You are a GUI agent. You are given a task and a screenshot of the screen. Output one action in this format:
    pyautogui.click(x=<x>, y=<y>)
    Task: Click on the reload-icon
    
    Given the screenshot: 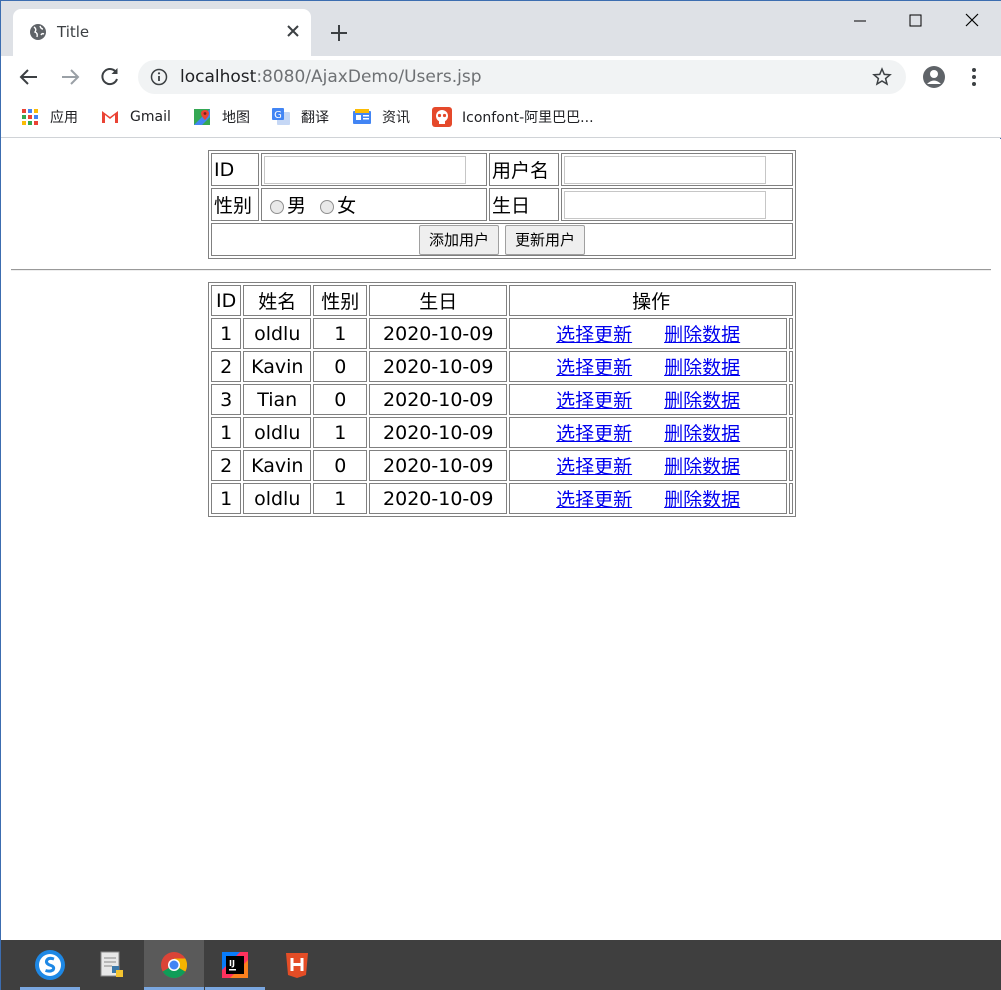 What is the action you would take?
    pyautogui.click(x=110, y=77)
    